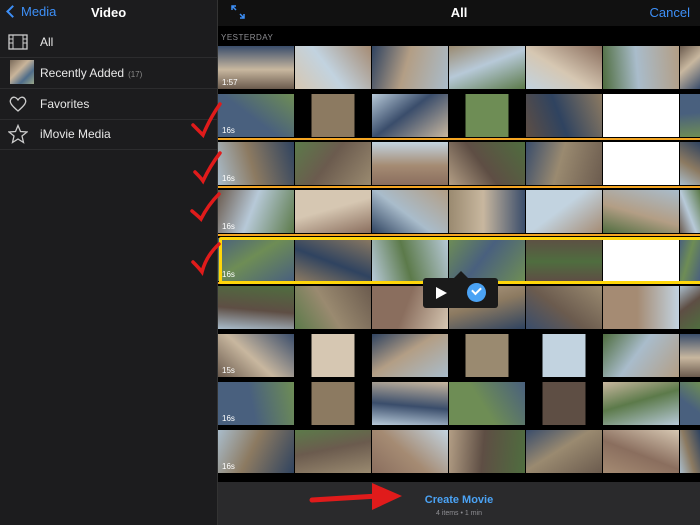  Describe the element at coordinates (256, 355) in the screenshot. I see `video-thumbnail: 15s` at that location.